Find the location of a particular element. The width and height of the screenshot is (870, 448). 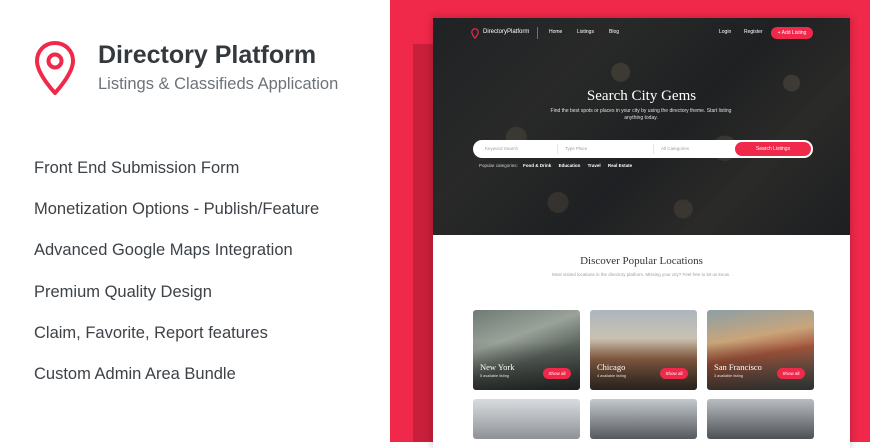

feature-item: Claim, Favorite, Report features is located at coordinates (151, 332).